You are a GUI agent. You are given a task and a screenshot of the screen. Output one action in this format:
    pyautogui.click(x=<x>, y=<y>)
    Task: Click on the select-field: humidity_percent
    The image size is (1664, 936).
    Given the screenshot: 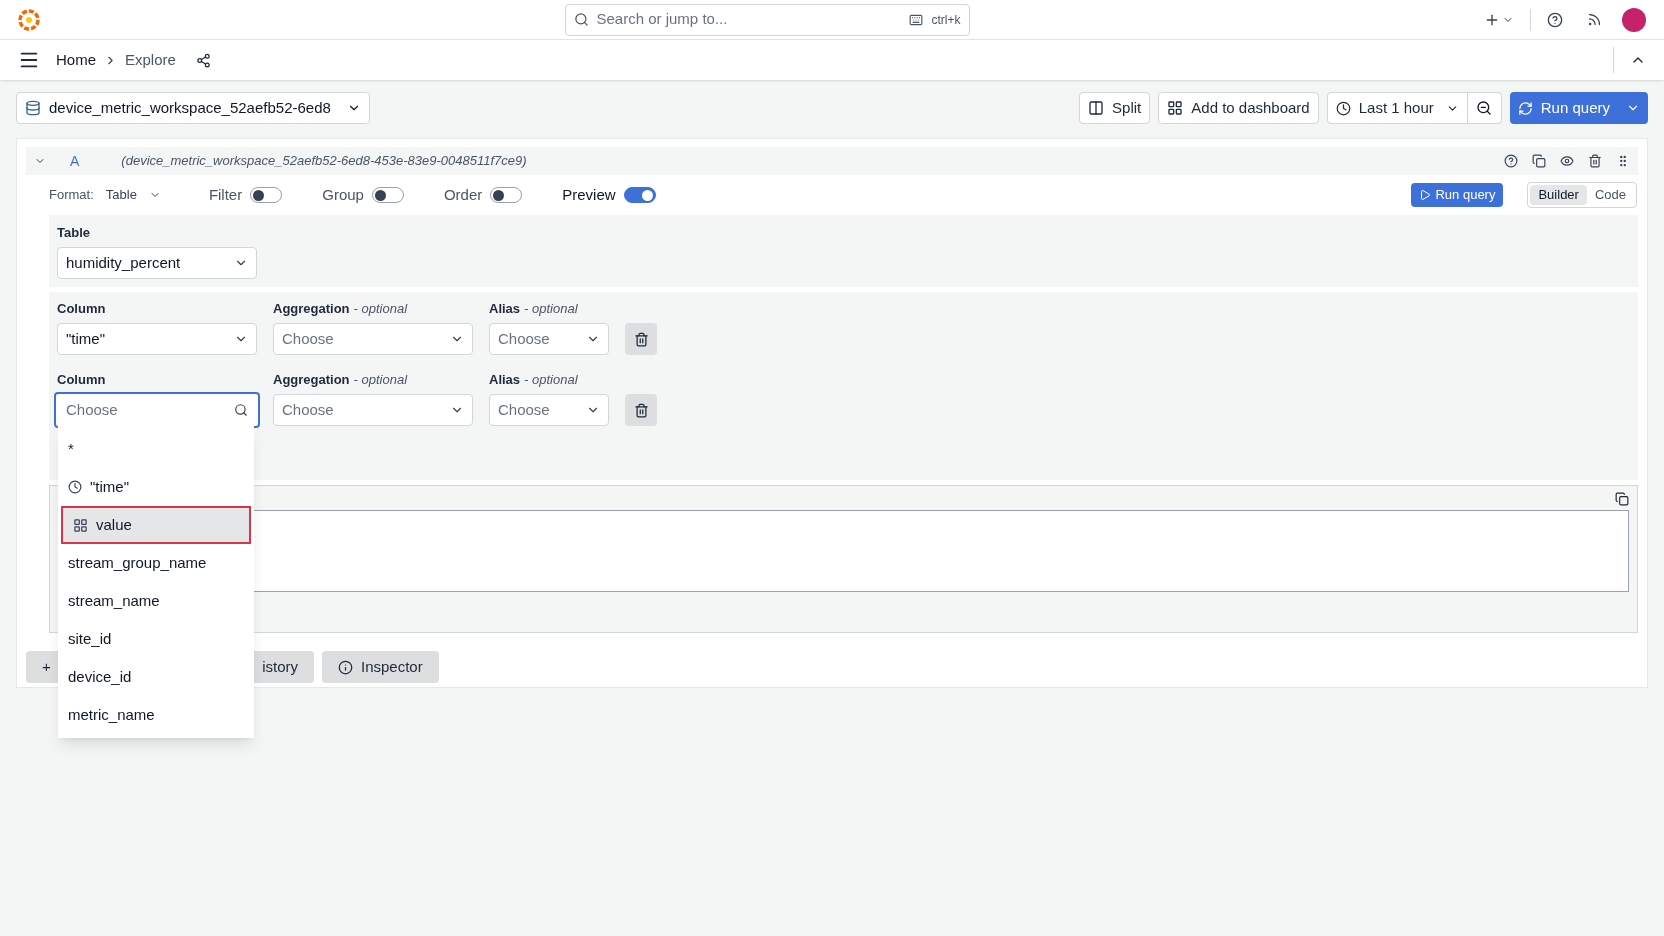 What is the action you would take?
    pyautogui.click(x=157, y=263)
    